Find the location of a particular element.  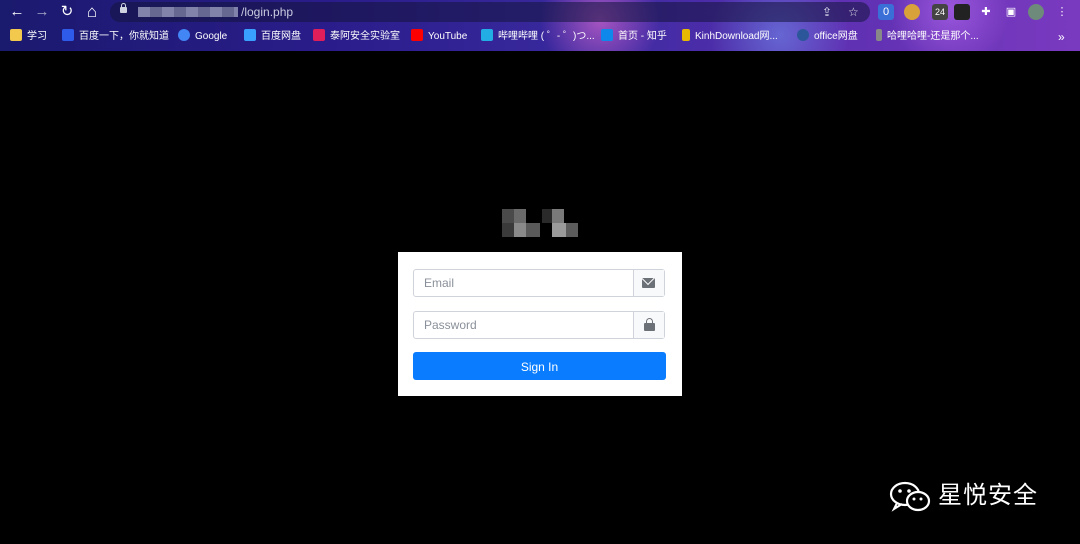

url-redacted-domain is located at coordinates (188, 12).